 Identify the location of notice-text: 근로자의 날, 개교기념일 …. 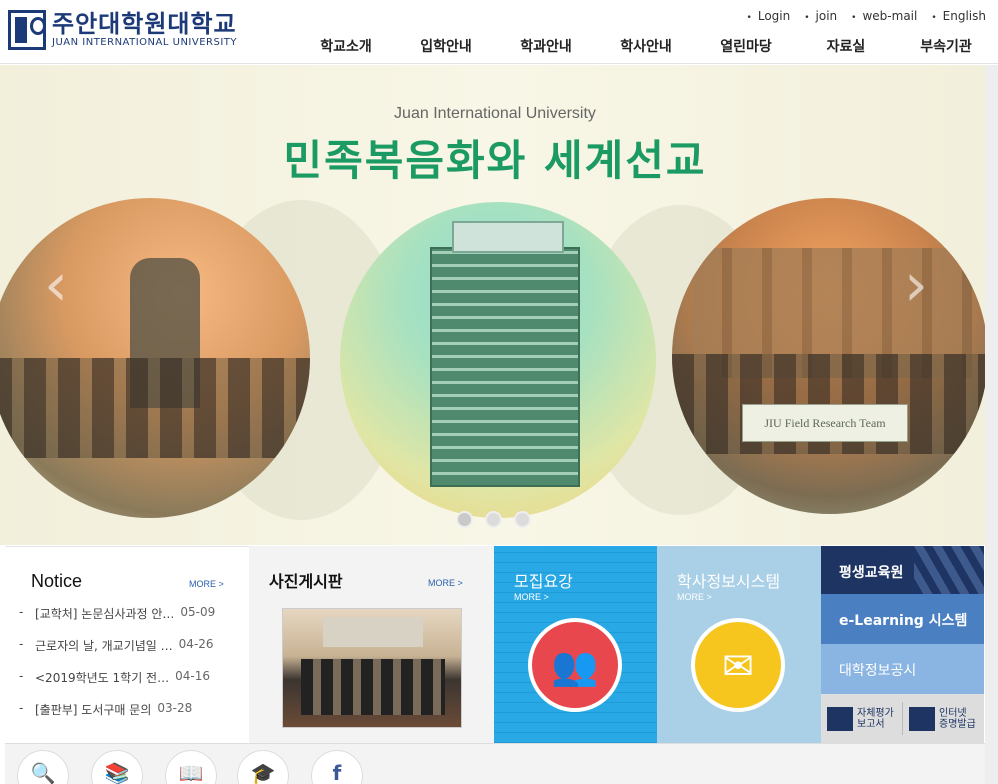
(104, 646).